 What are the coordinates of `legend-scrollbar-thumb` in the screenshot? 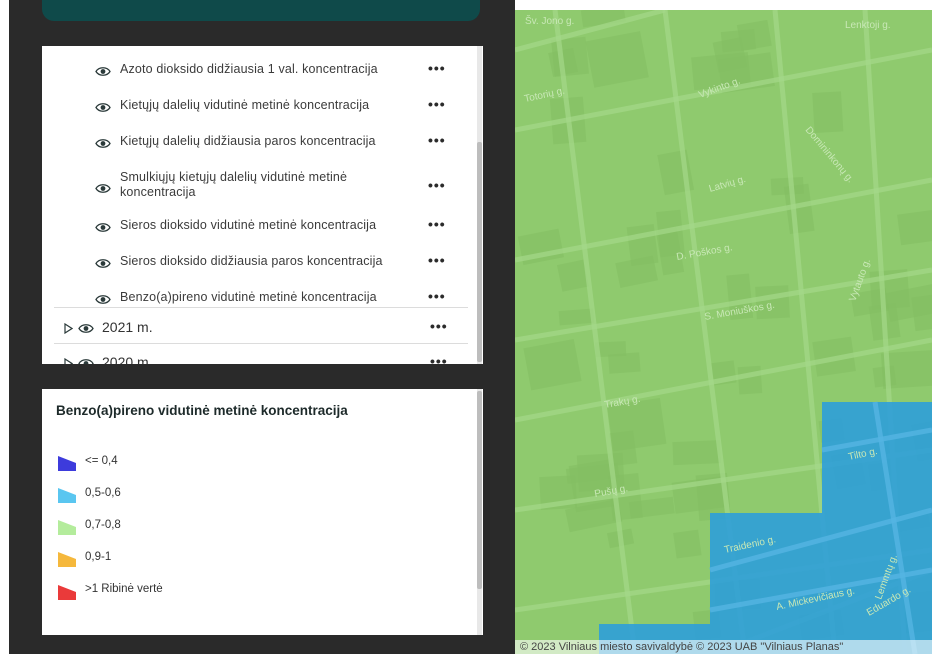 It's located at (479, 490).